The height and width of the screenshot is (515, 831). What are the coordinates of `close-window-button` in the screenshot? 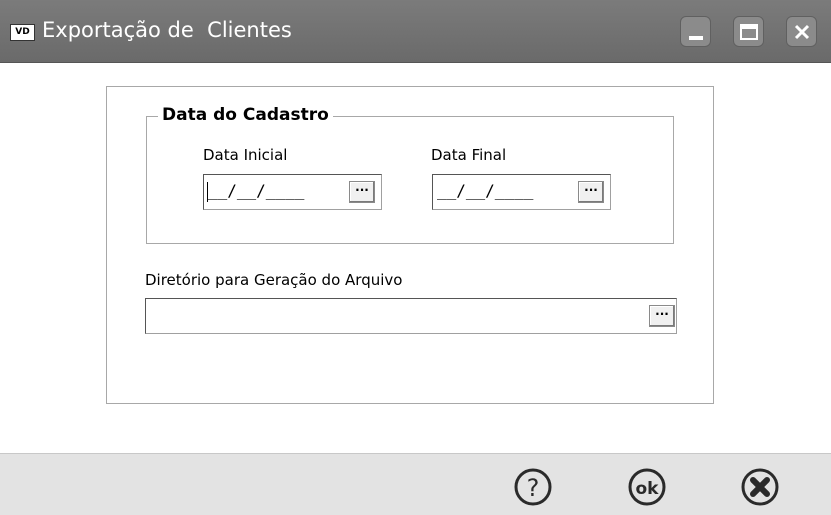 It's located at (801, 31).